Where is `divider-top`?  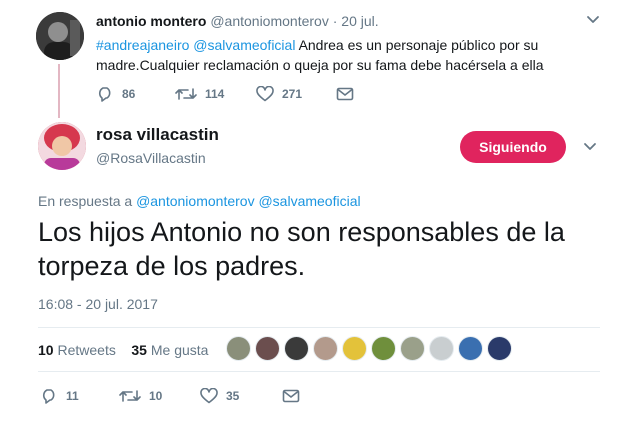
divider-top is located at coordinates (319, 327).